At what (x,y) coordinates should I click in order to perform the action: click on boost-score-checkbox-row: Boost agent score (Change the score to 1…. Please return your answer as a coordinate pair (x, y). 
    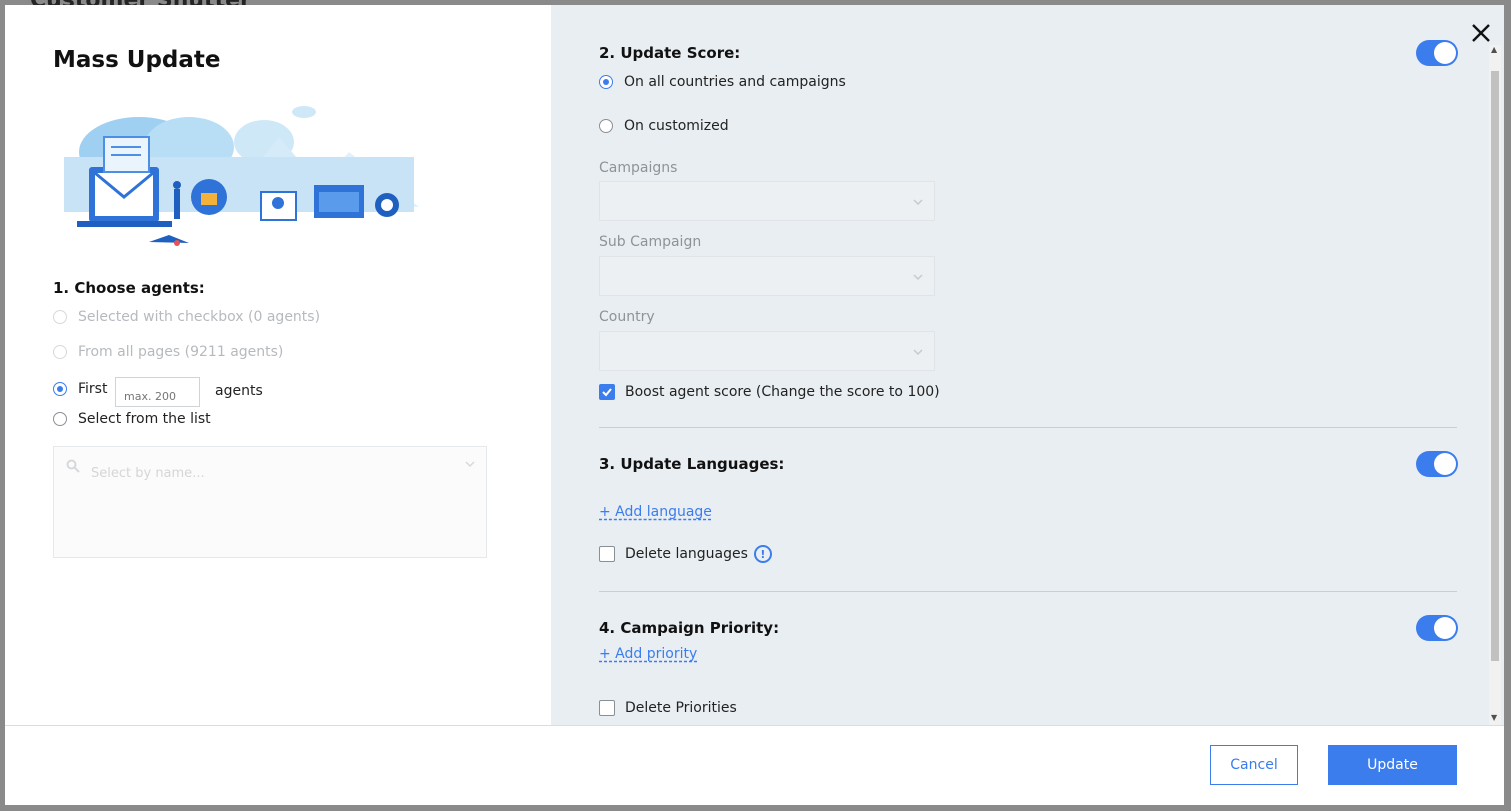
    Looking at the image, I should click on (769, 392).